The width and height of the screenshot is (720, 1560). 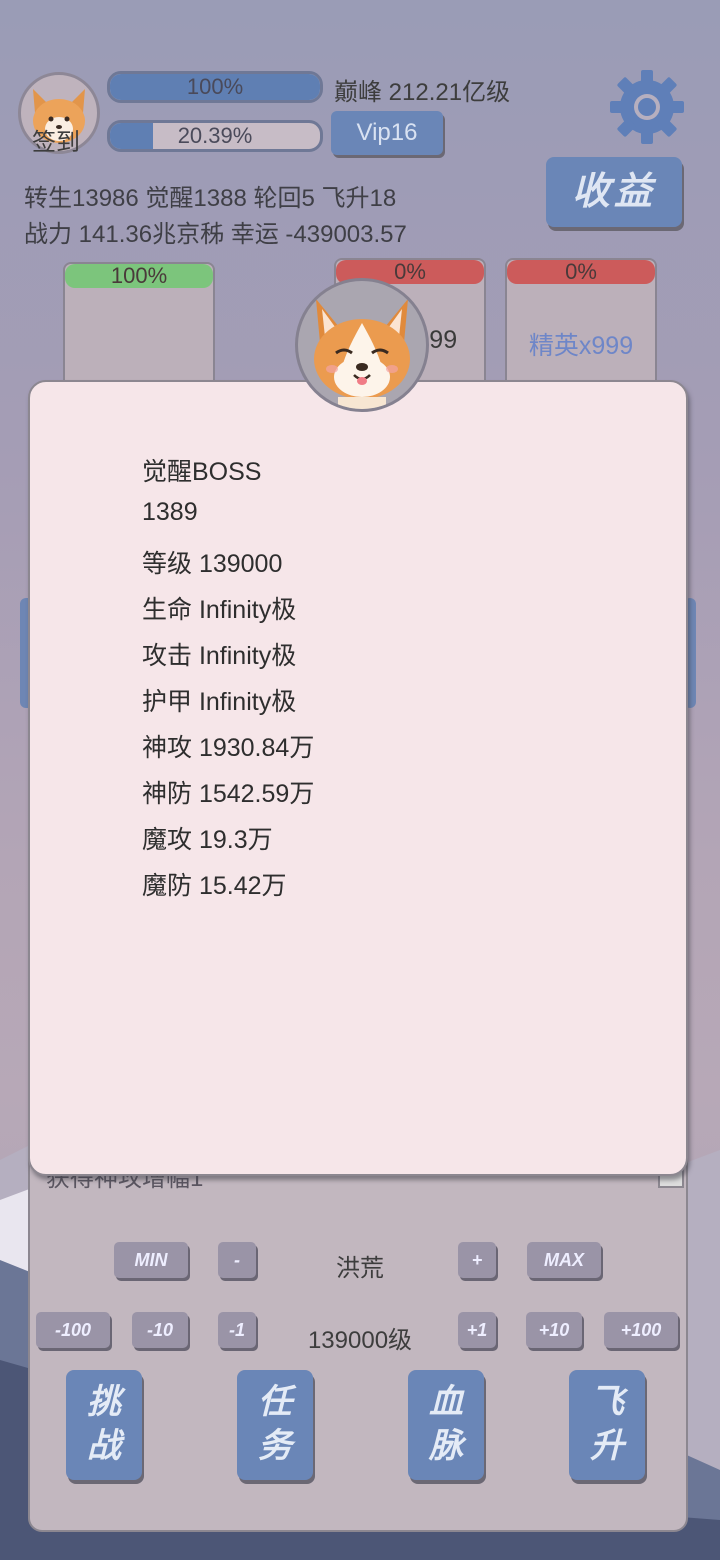 What do you see at coordinates (275, 1425) in the screenshot?
I see `task-button: 任 务` at bounding box center [275, 1425].